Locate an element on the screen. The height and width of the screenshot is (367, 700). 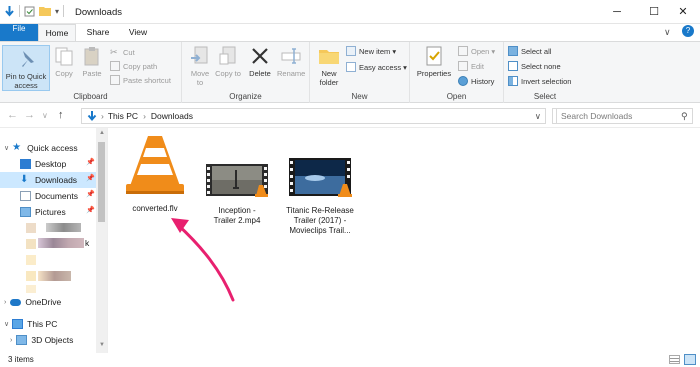
nav-item-quick-access: ∨ ★ Quick access is located at coordinates (52, 148).